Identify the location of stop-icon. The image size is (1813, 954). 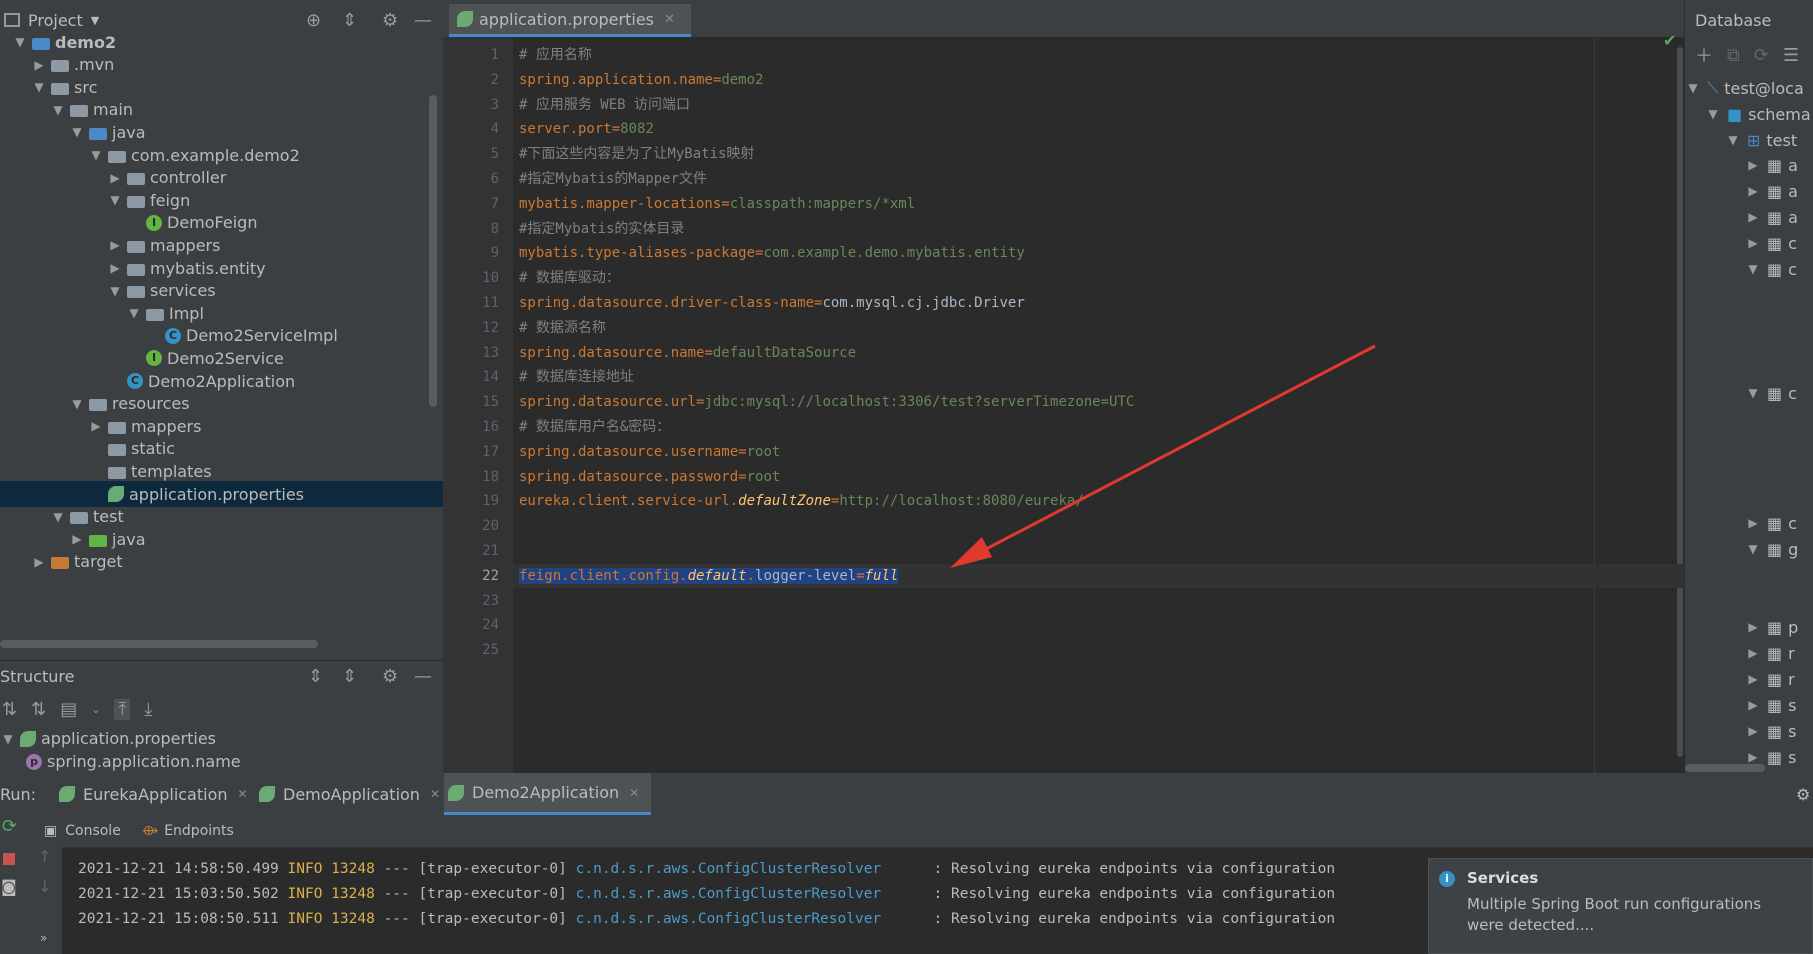
(9, 859).